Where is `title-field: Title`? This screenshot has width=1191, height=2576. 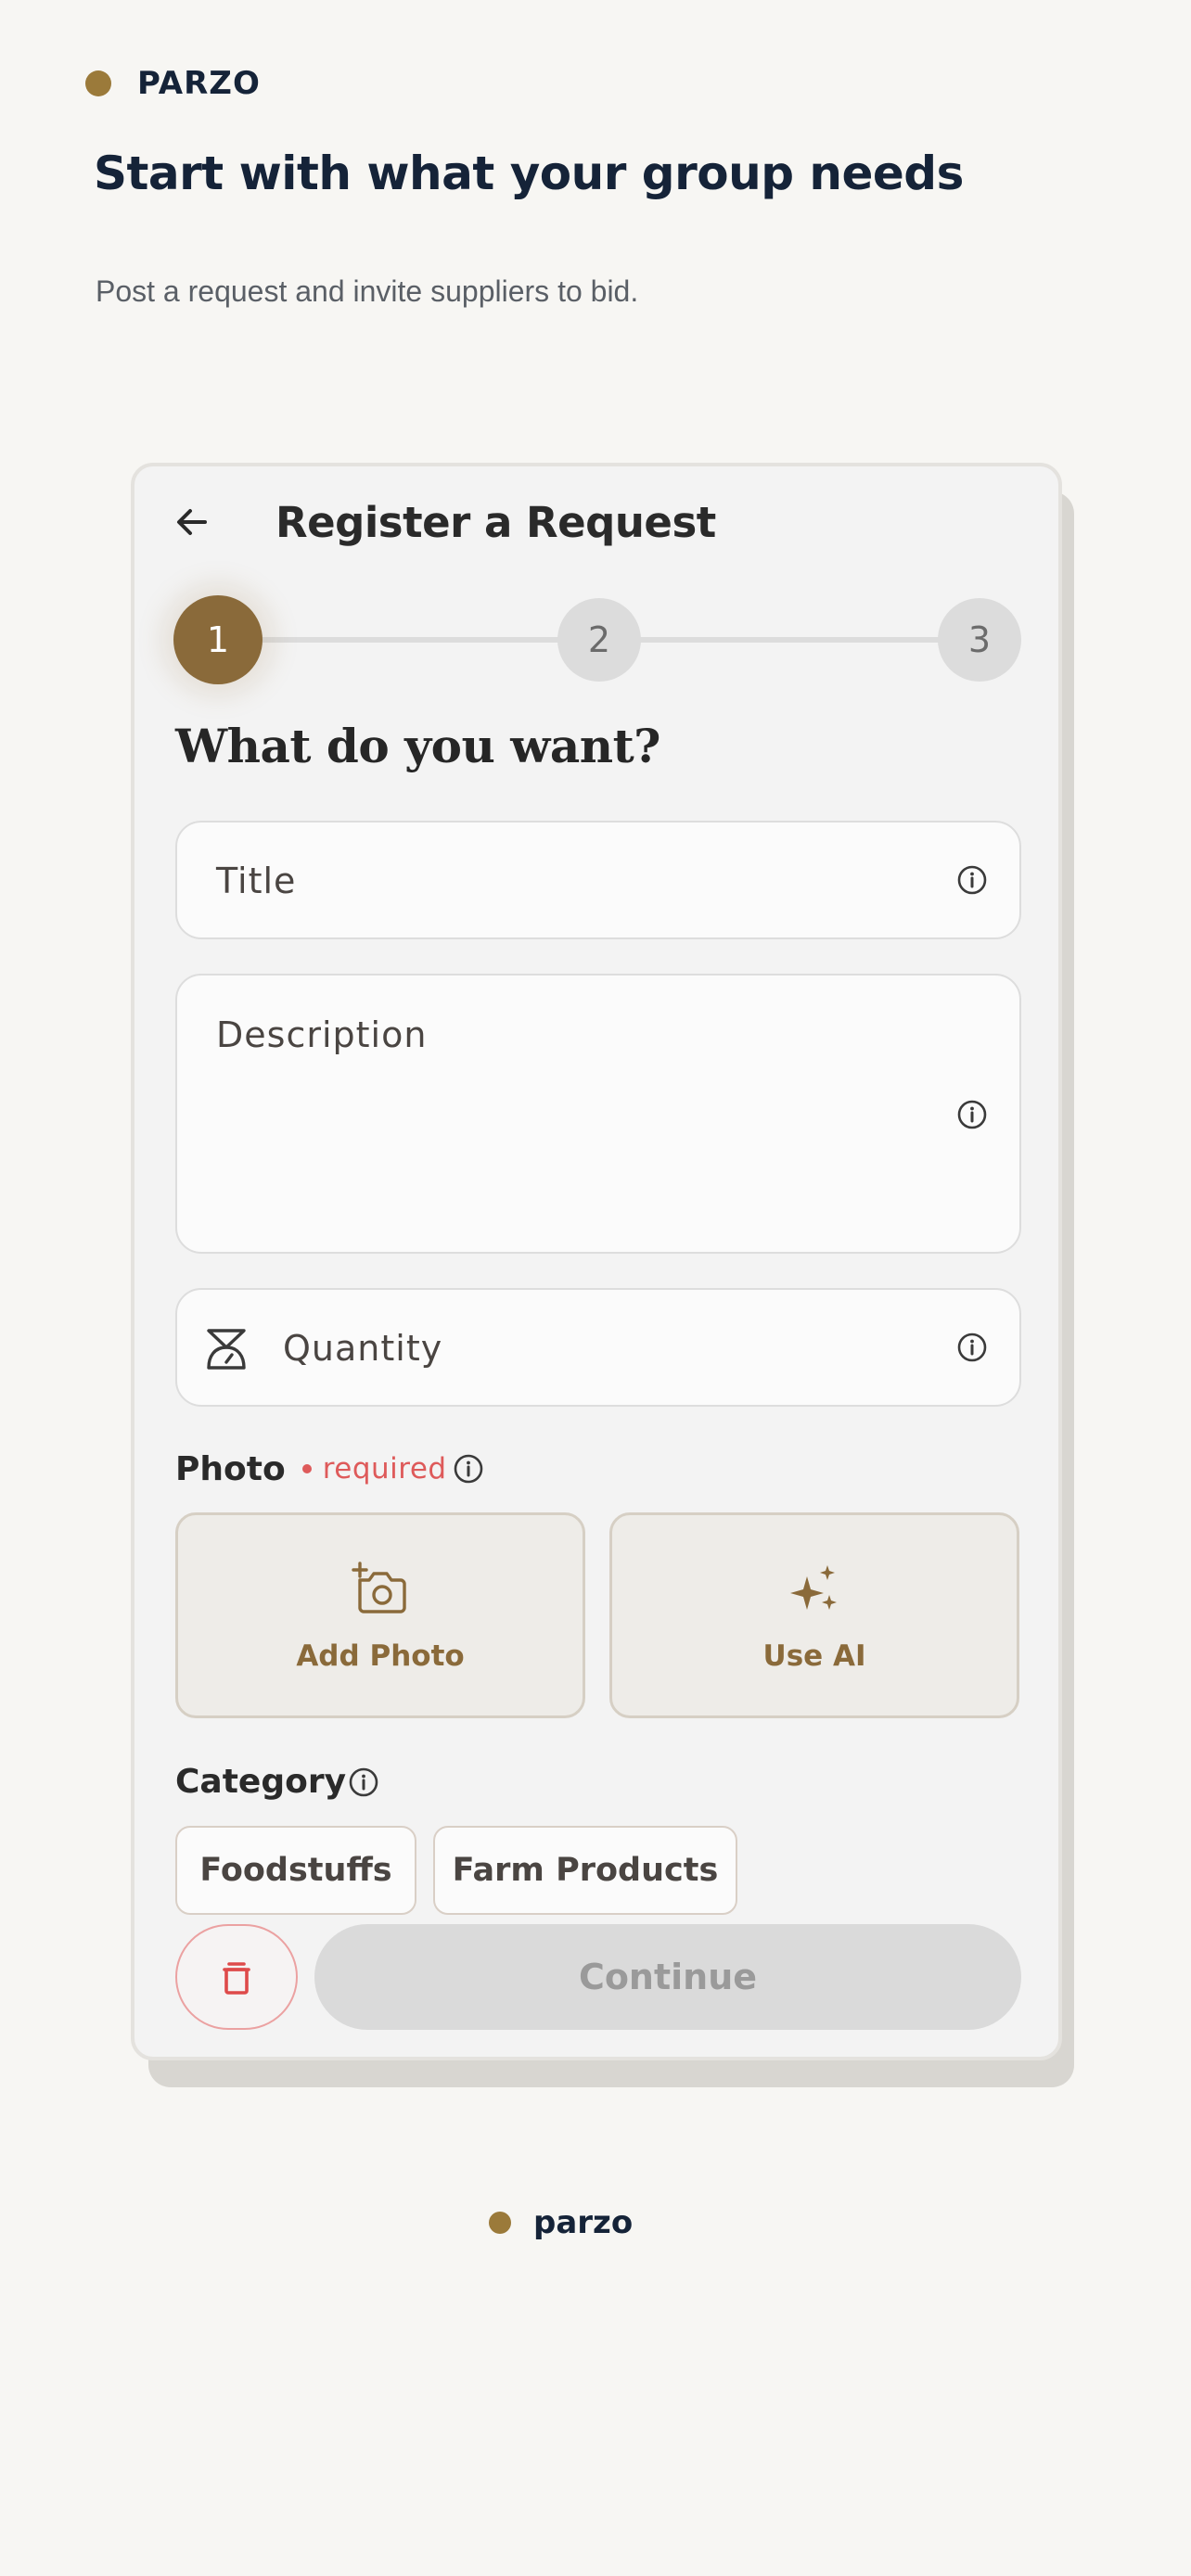 title-field: Title is located at coordinates (598, 880).